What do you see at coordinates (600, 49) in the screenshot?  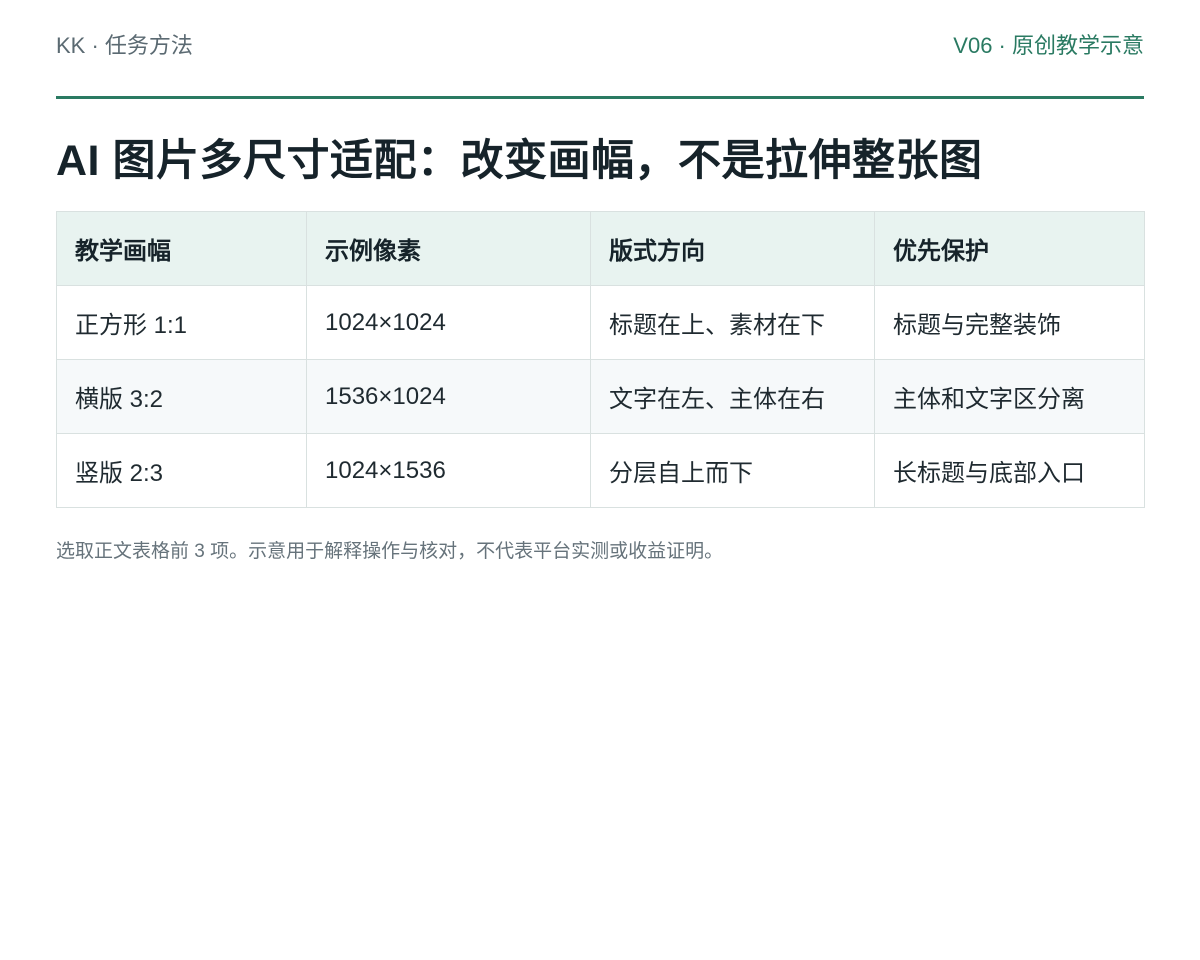 I see `page-header: KK · 任务方法 V06 · 原创教学示意` at bounding box center [600, 49].